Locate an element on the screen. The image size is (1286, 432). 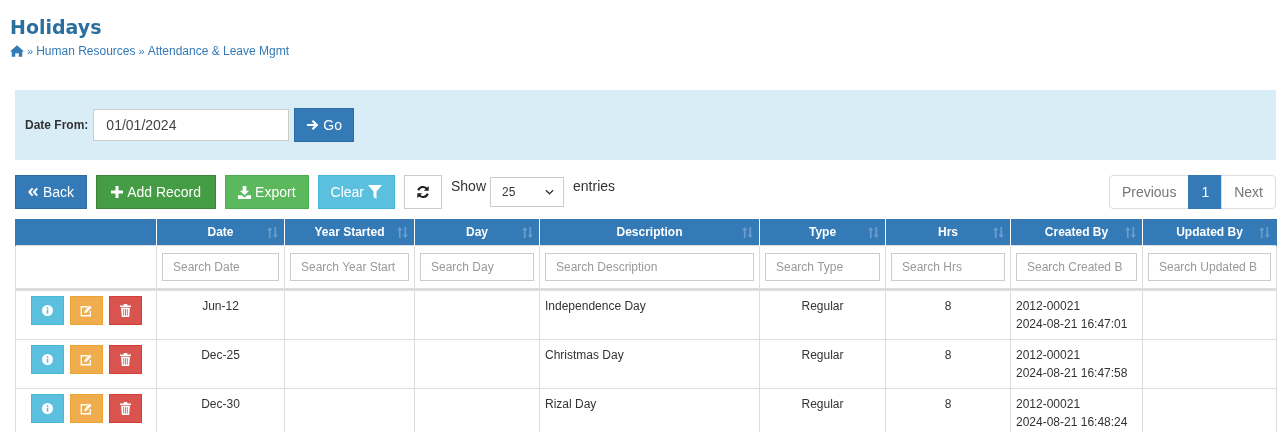
chevron-down-icon is located at coordinates (550, 192).